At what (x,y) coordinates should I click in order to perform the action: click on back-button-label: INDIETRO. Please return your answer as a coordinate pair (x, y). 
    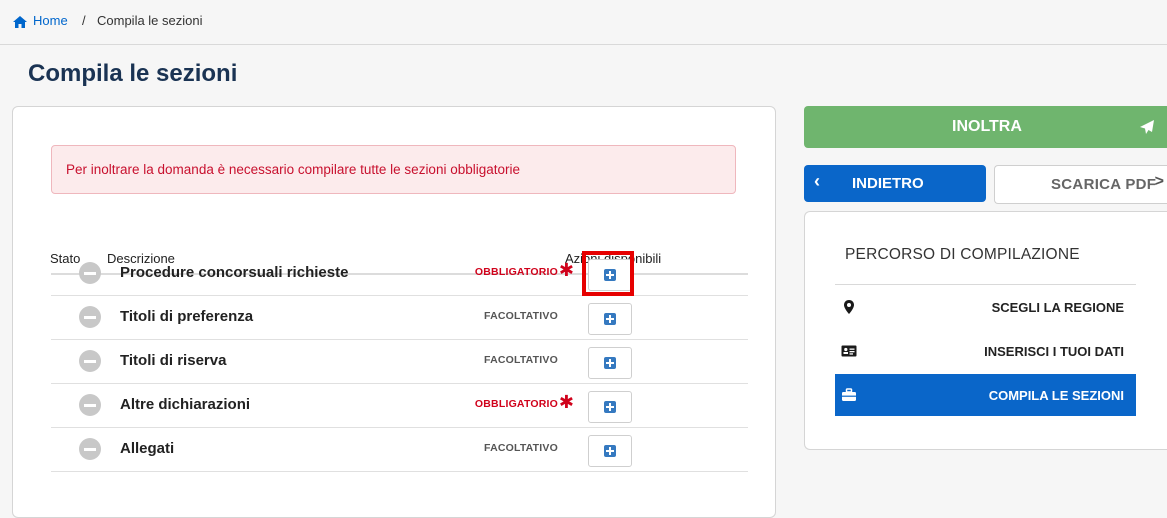
    Looking at the image, I should click on (888, 183).